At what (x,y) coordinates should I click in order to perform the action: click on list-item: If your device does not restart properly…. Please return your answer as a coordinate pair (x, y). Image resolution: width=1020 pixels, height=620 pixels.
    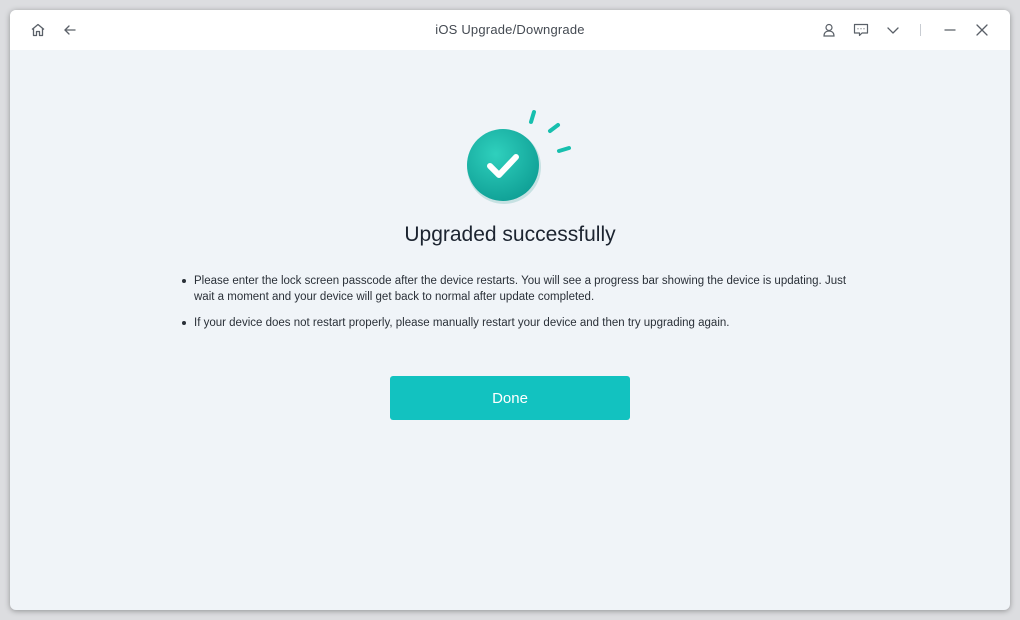
    Looking at the image, I should click on (522, 323).